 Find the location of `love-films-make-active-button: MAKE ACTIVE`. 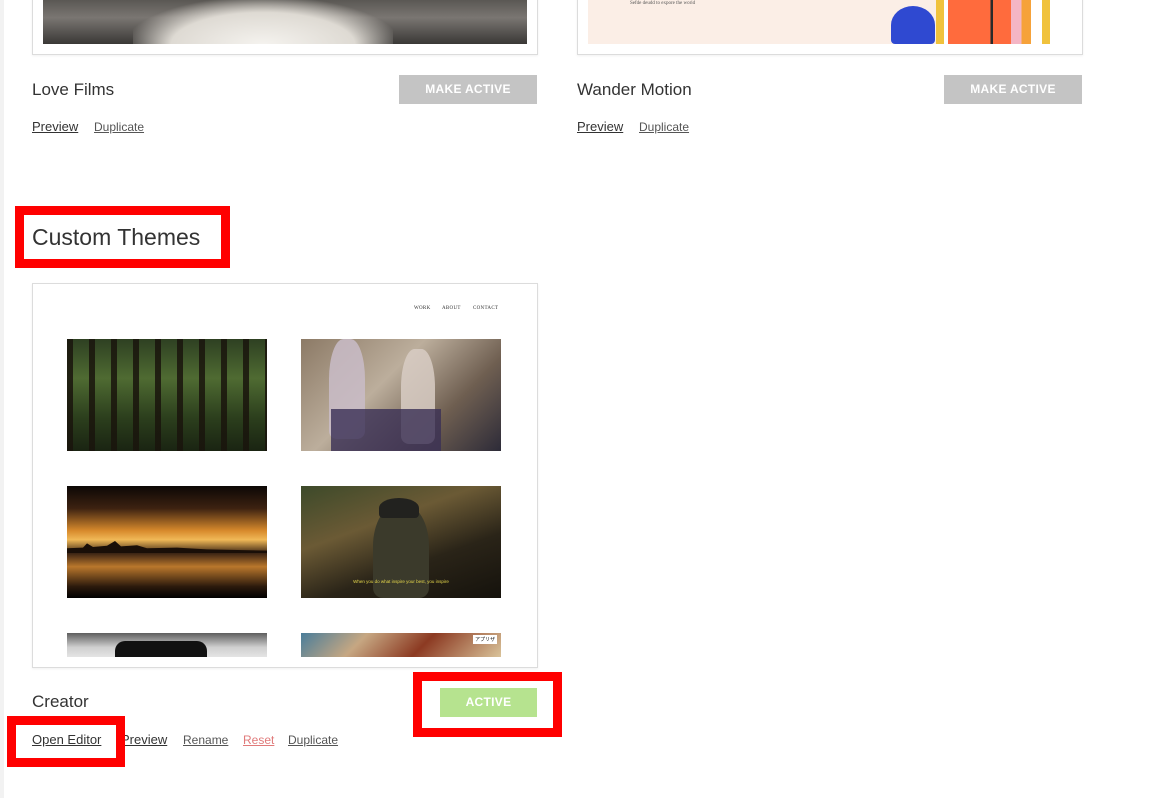

love-films-make-active-button: MAKE ACTIVE is located at coordinates (468, 89).